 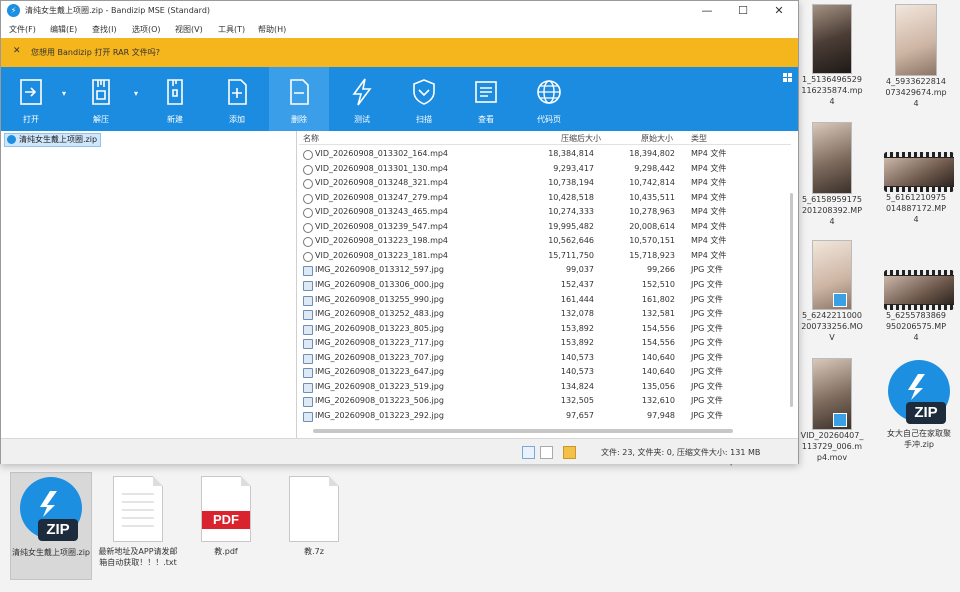 What do you see at coordinates (95, 52) in the screenshot?
I see `notice-text: 您想用 Bandizip 打开 RAR 文件吗?` at bounding box center [95, 52].